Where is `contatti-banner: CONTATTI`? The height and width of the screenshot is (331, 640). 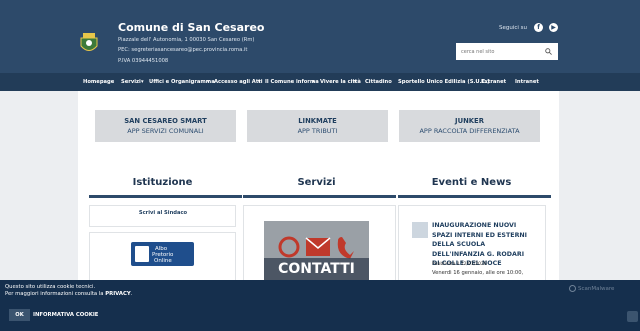
contatti-banner: CONTATTI is located at coordinates (316, 251).